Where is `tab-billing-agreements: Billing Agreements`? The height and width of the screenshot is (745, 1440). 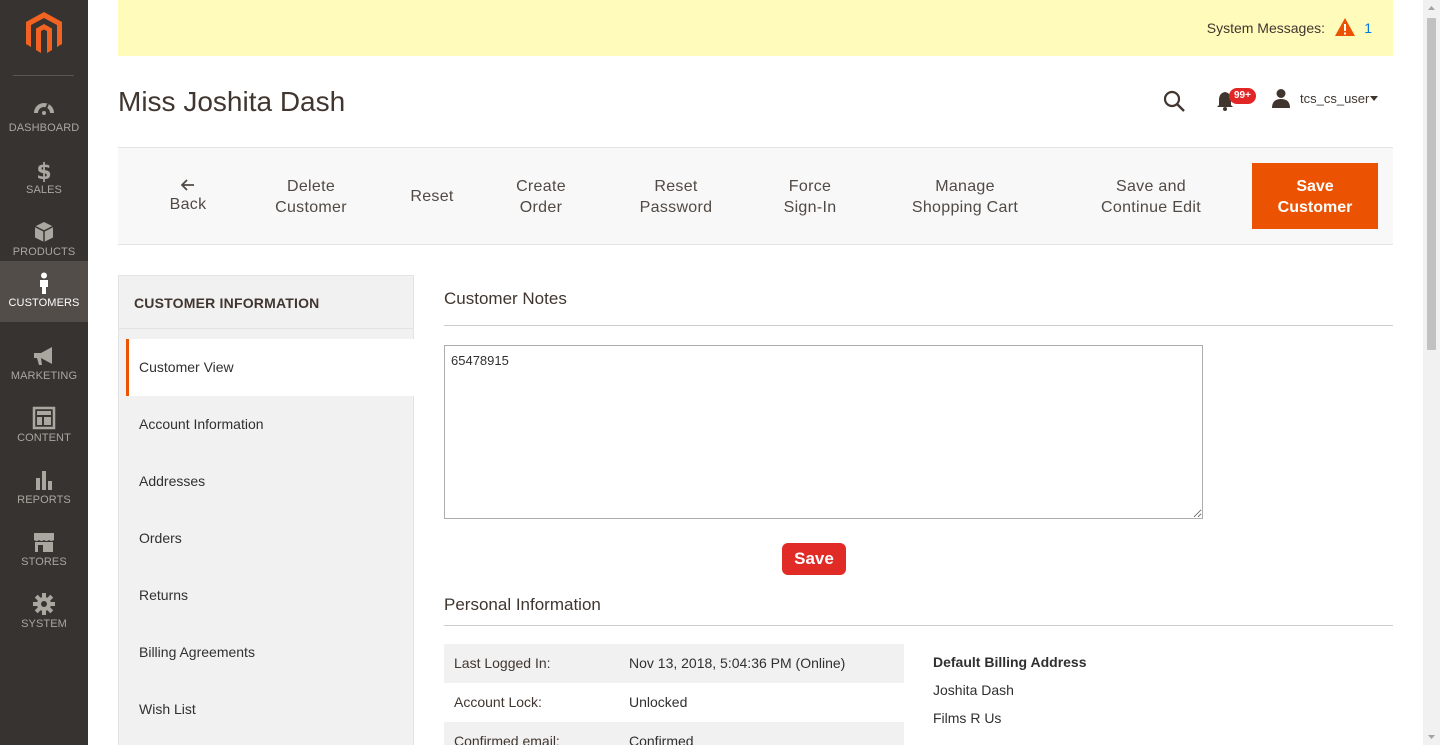 tab-billing-agreements: Billing Agreements is located at coordinates (270, 652).